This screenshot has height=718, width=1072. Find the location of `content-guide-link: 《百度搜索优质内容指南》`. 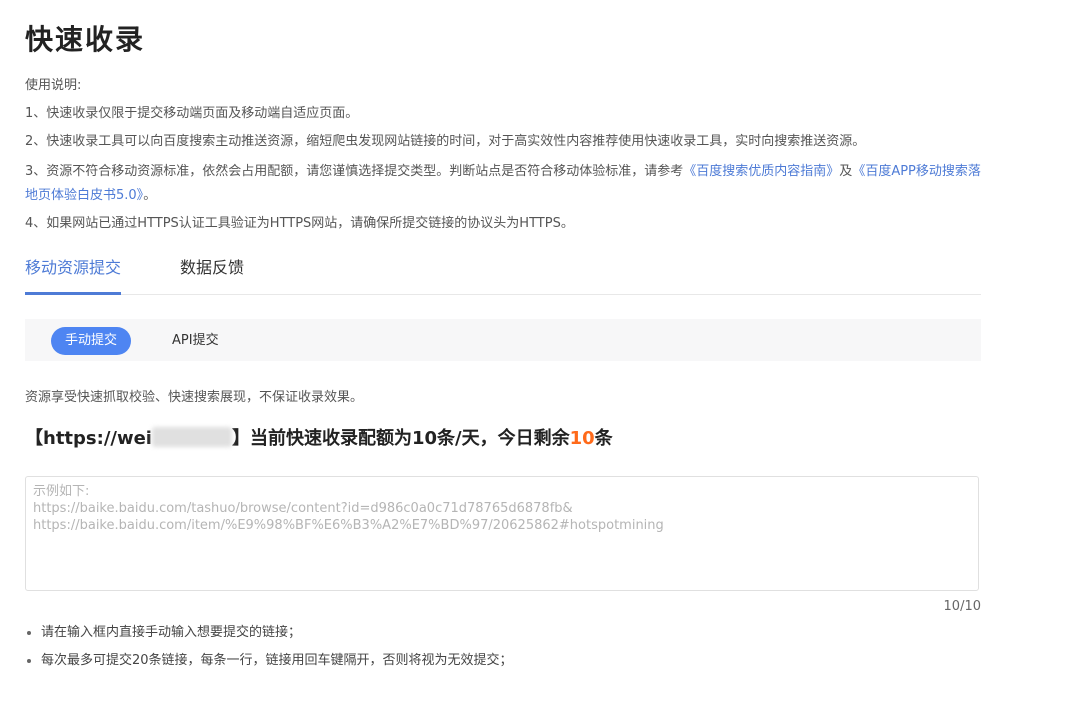

content-guide-link: 《百度搜索优质内容指南》 is located at coordinates (761, 171).